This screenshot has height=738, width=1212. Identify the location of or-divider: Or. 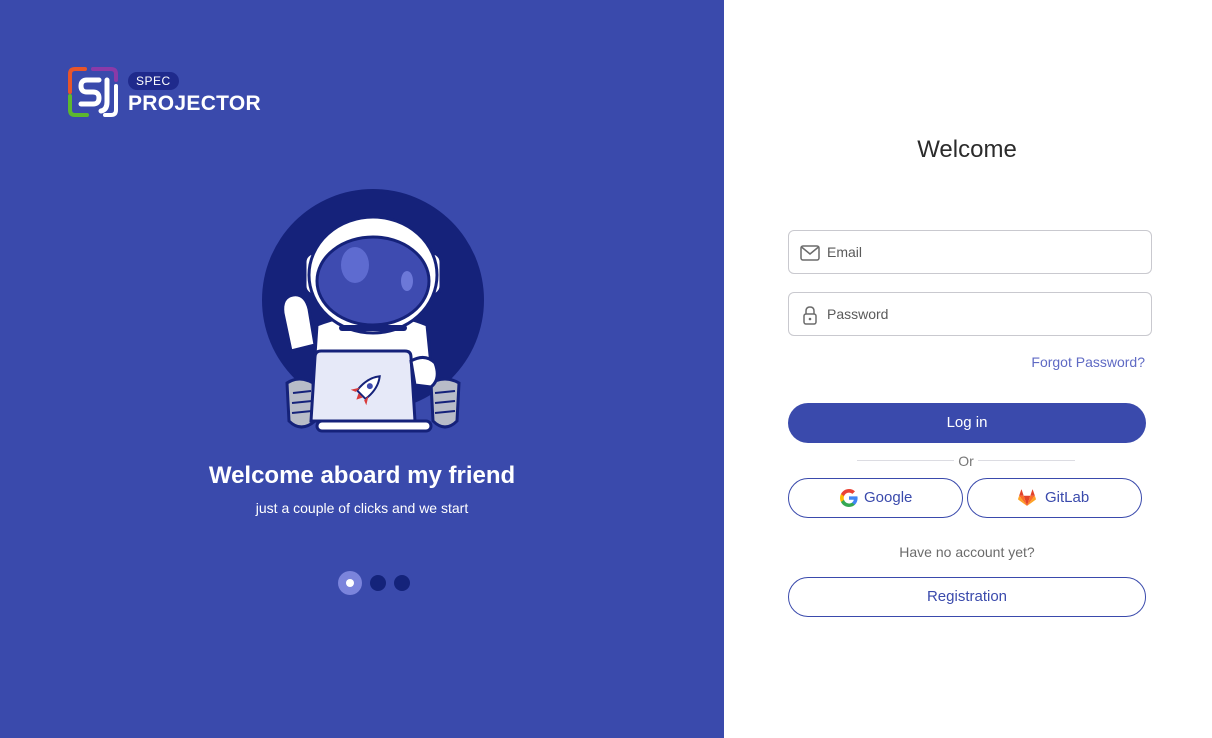
(966, 461).